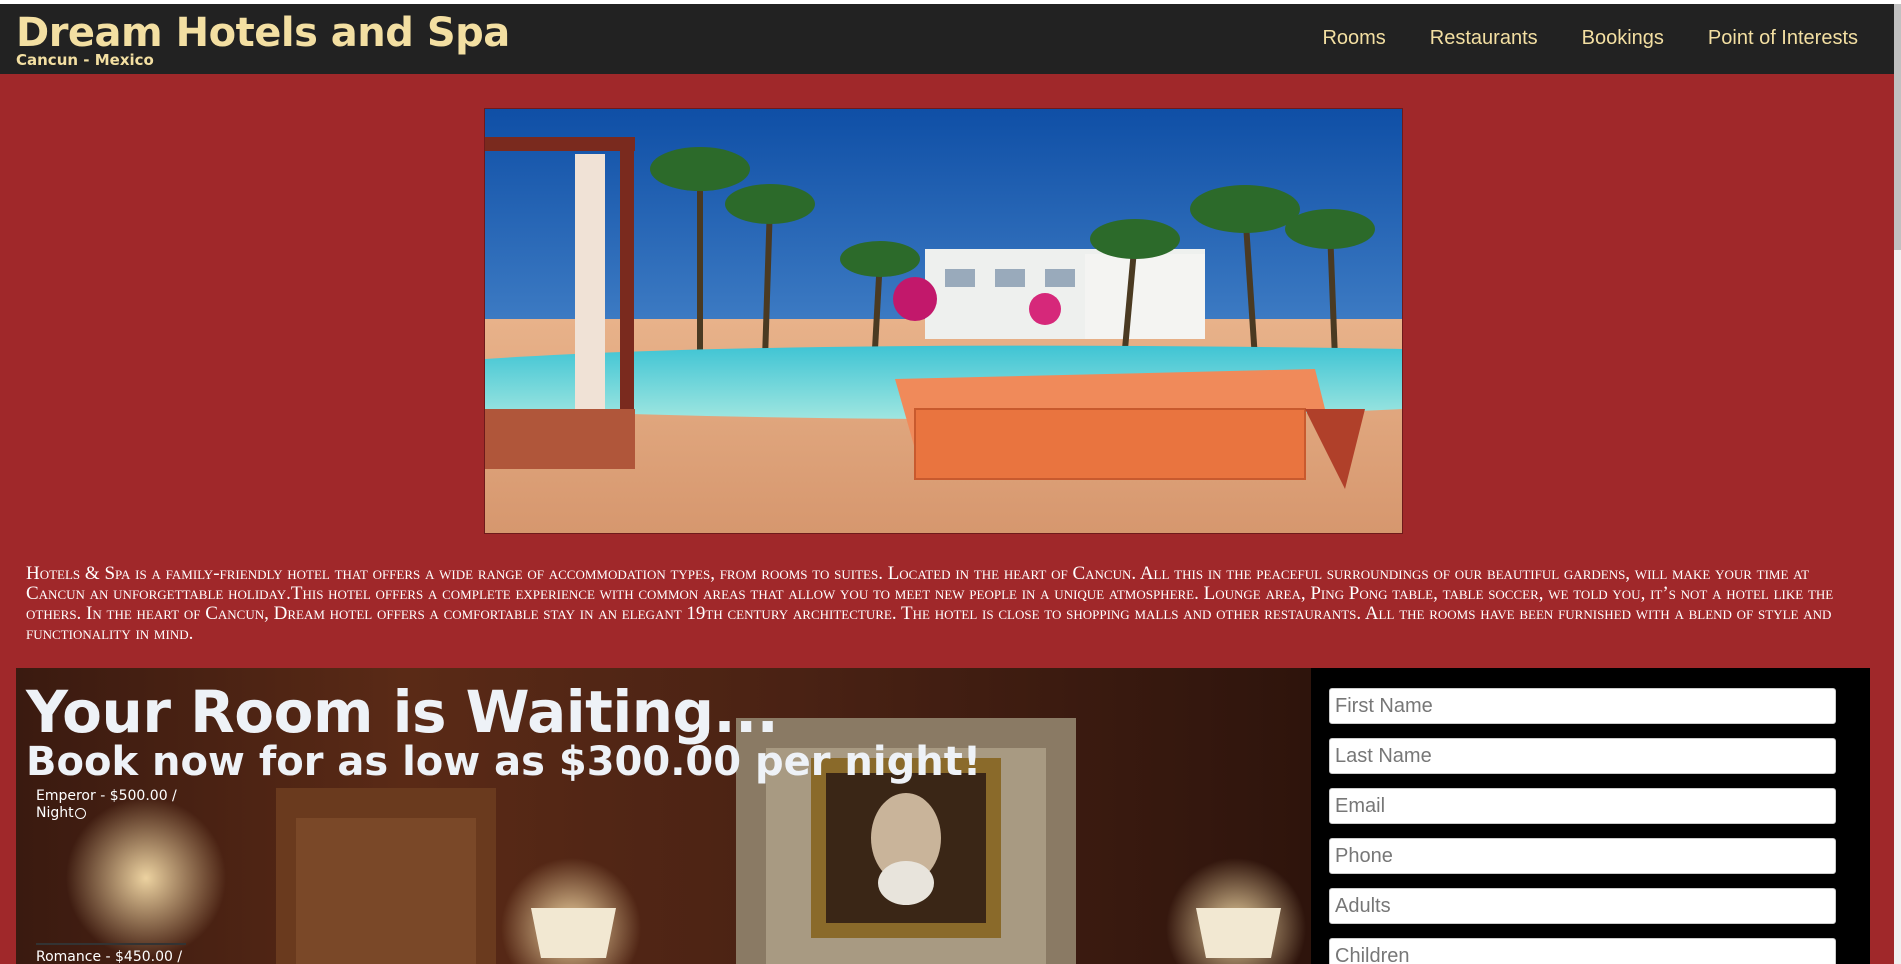 The height and width of the screenshot is (964, 1901). I want to click on adults-input, so click(1582, 906).